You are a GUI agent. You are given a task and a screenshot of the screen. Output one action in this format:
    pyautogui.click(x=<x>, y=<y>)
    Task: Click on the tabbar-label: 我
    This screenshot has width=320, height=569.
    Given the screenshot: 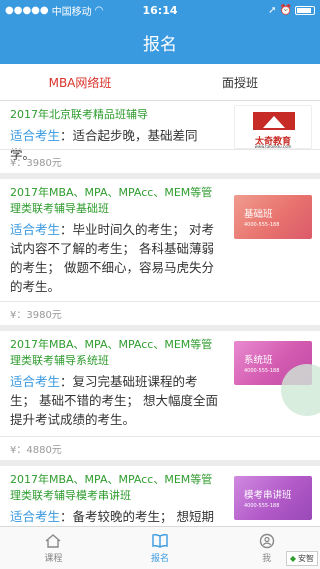 What is the action you would take?
    pyautogui.click(x=267, y=558)
    